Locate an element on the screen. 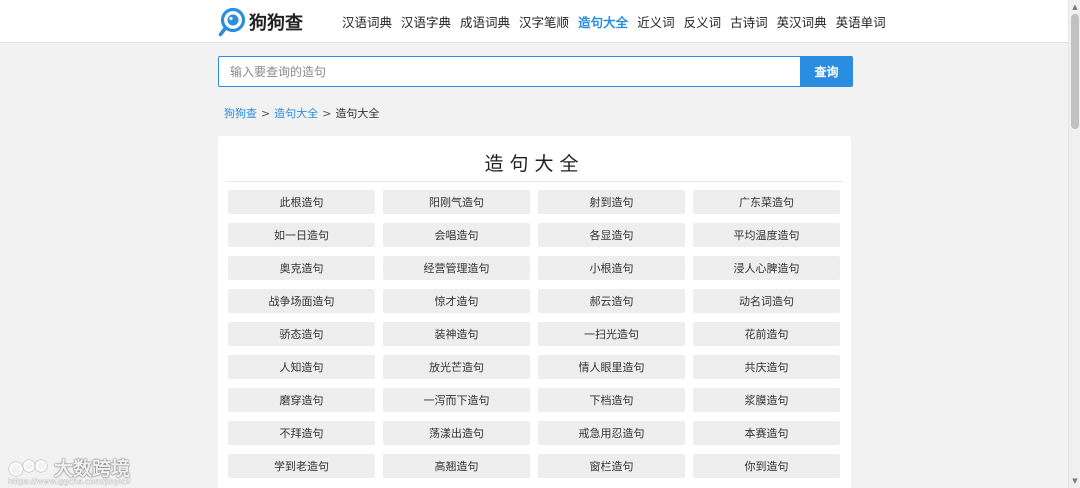  sentence-link: 阳刚气造句 is located at coordinates (456, 202).